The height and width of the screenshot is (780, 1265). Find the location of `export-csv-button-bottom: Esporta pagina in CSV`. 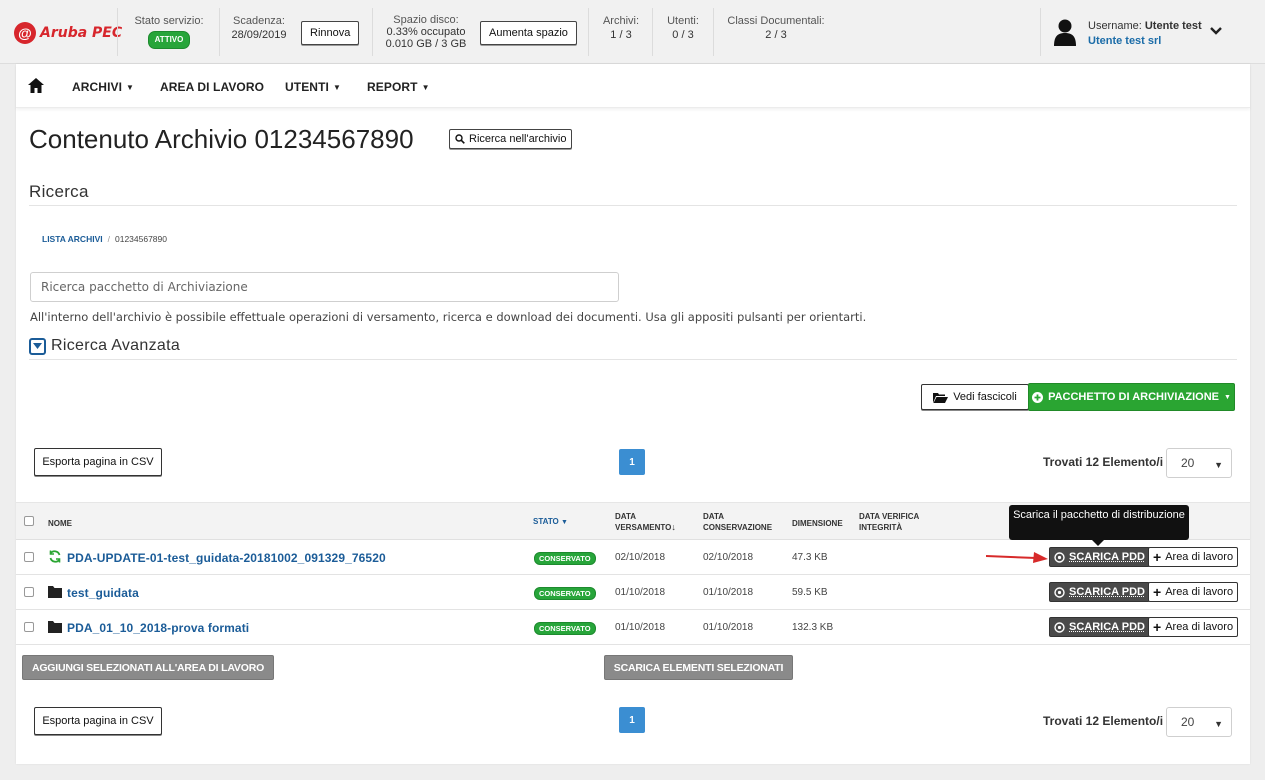

export-csv-button-bottom: Esporta pagina in CSV is located at coordinates (98, 721).